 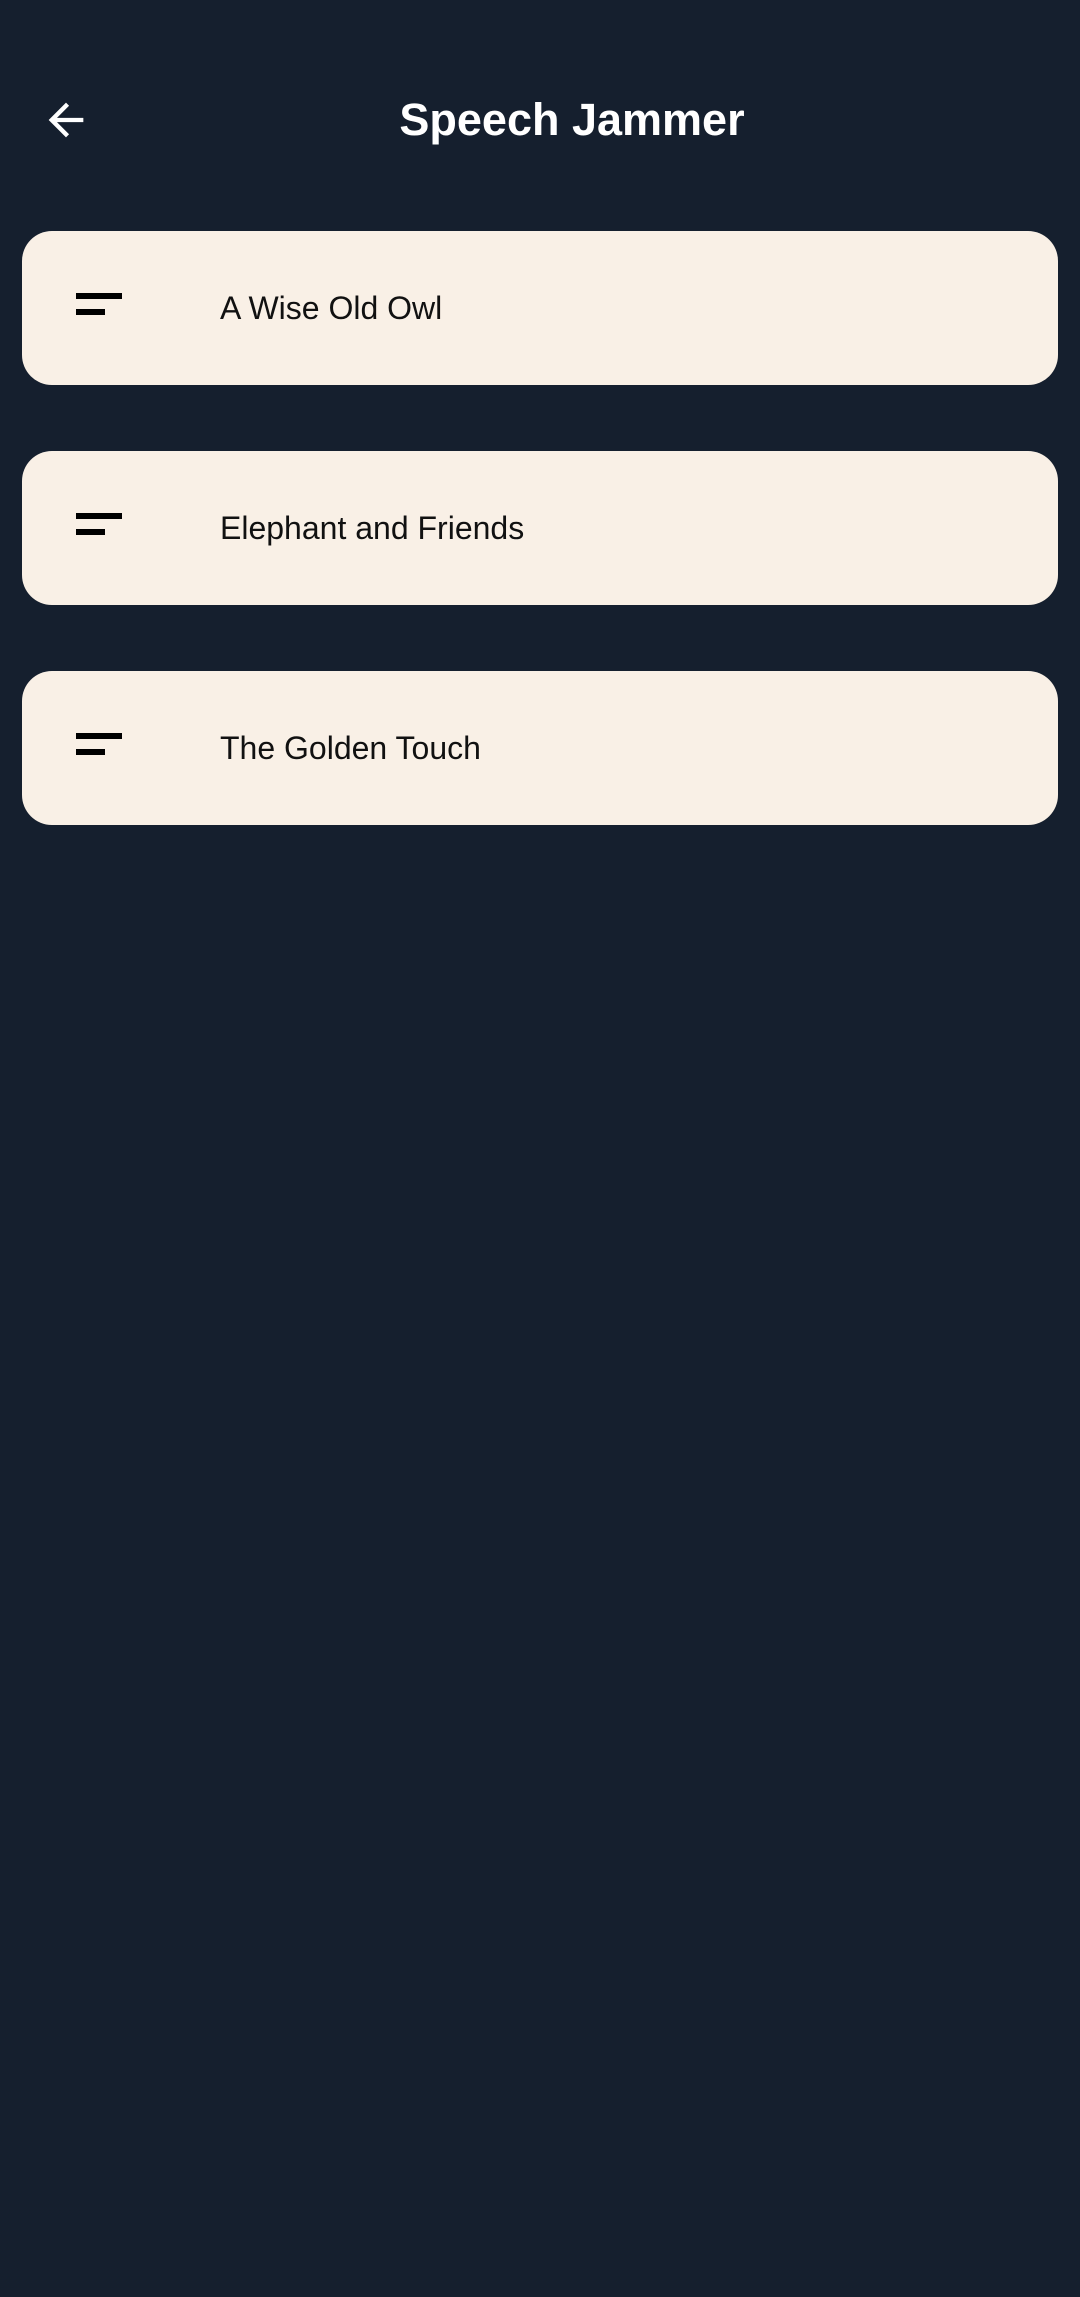 I want to click on app-bar: Speech Jammer, so click(x=540, y=120).